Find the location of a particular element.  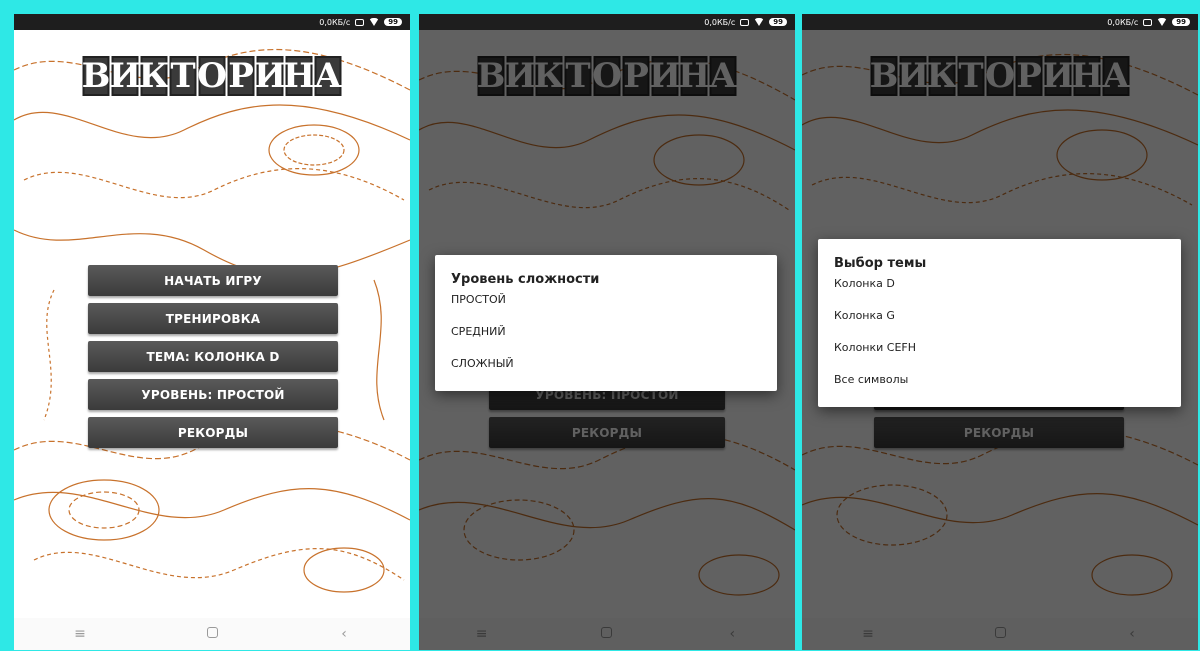

level-button: УРОВЕНЬ: ПРОСТОЙ is located at coordinates (213, 394).